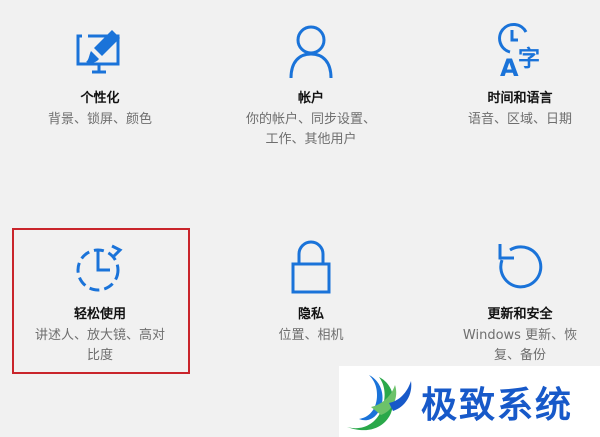 The image size is (600, 437). I want to click on highlight-box, so click(101, 301).